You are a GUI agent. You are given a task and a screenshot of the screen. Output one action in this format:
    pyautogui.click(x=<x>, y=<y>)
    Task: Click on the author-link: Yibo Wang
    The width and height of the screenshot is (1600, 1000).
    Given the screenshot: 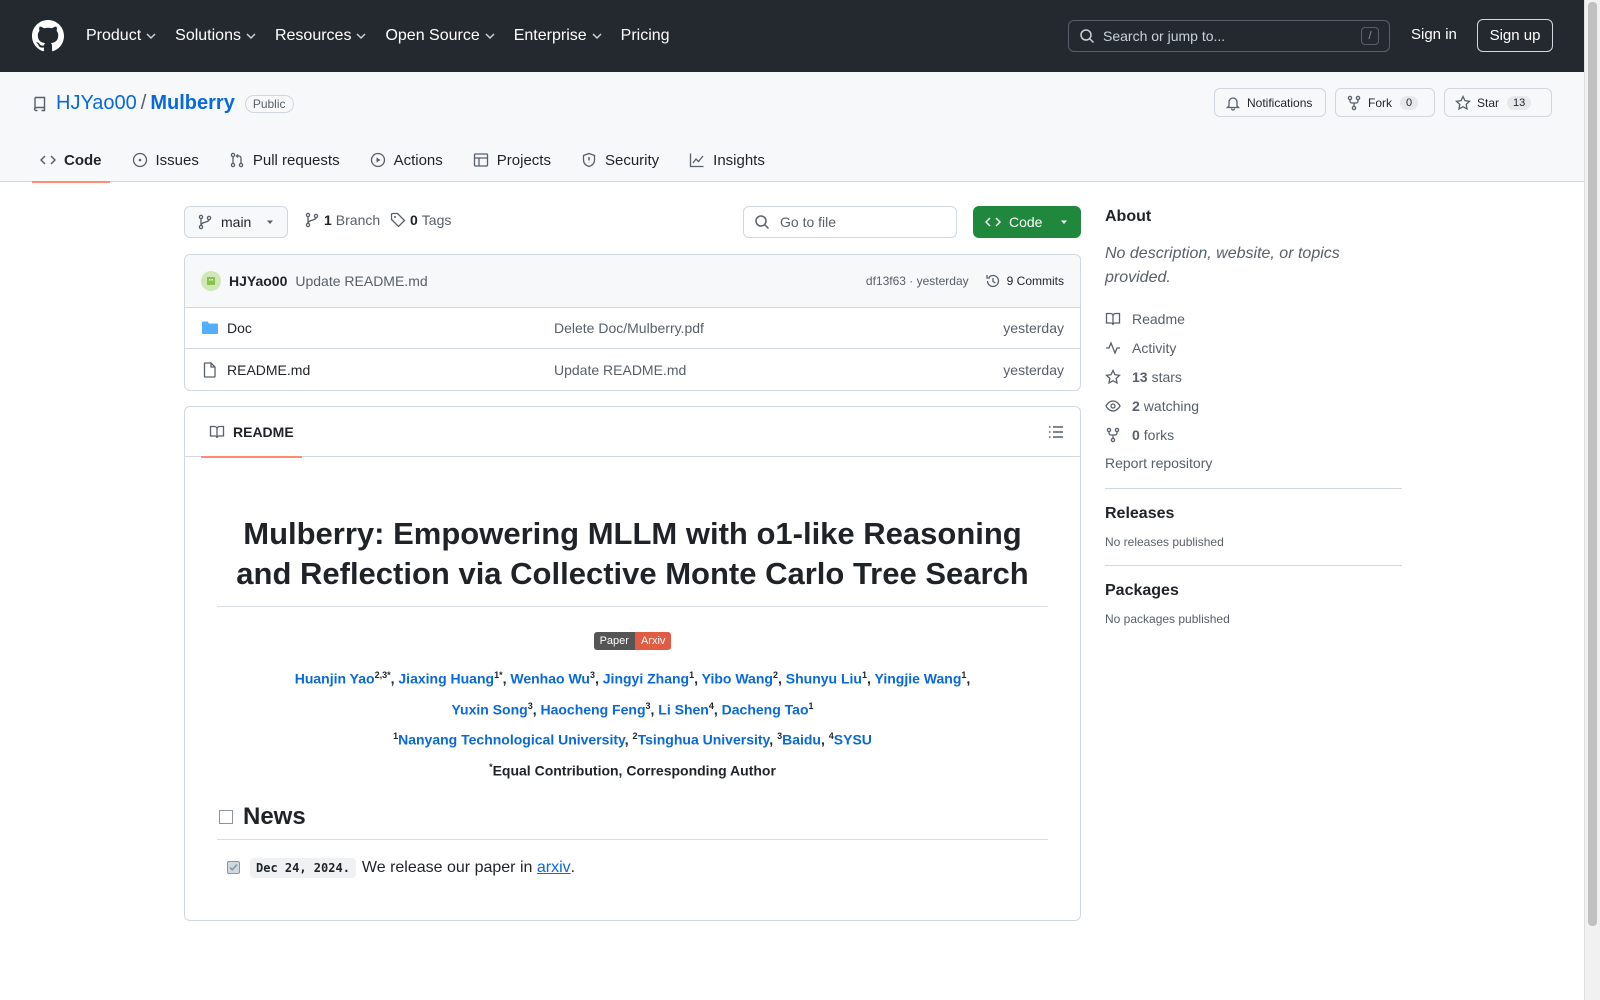 What is the action you would take?
    pyautogui.click(x=737, y=679)
    